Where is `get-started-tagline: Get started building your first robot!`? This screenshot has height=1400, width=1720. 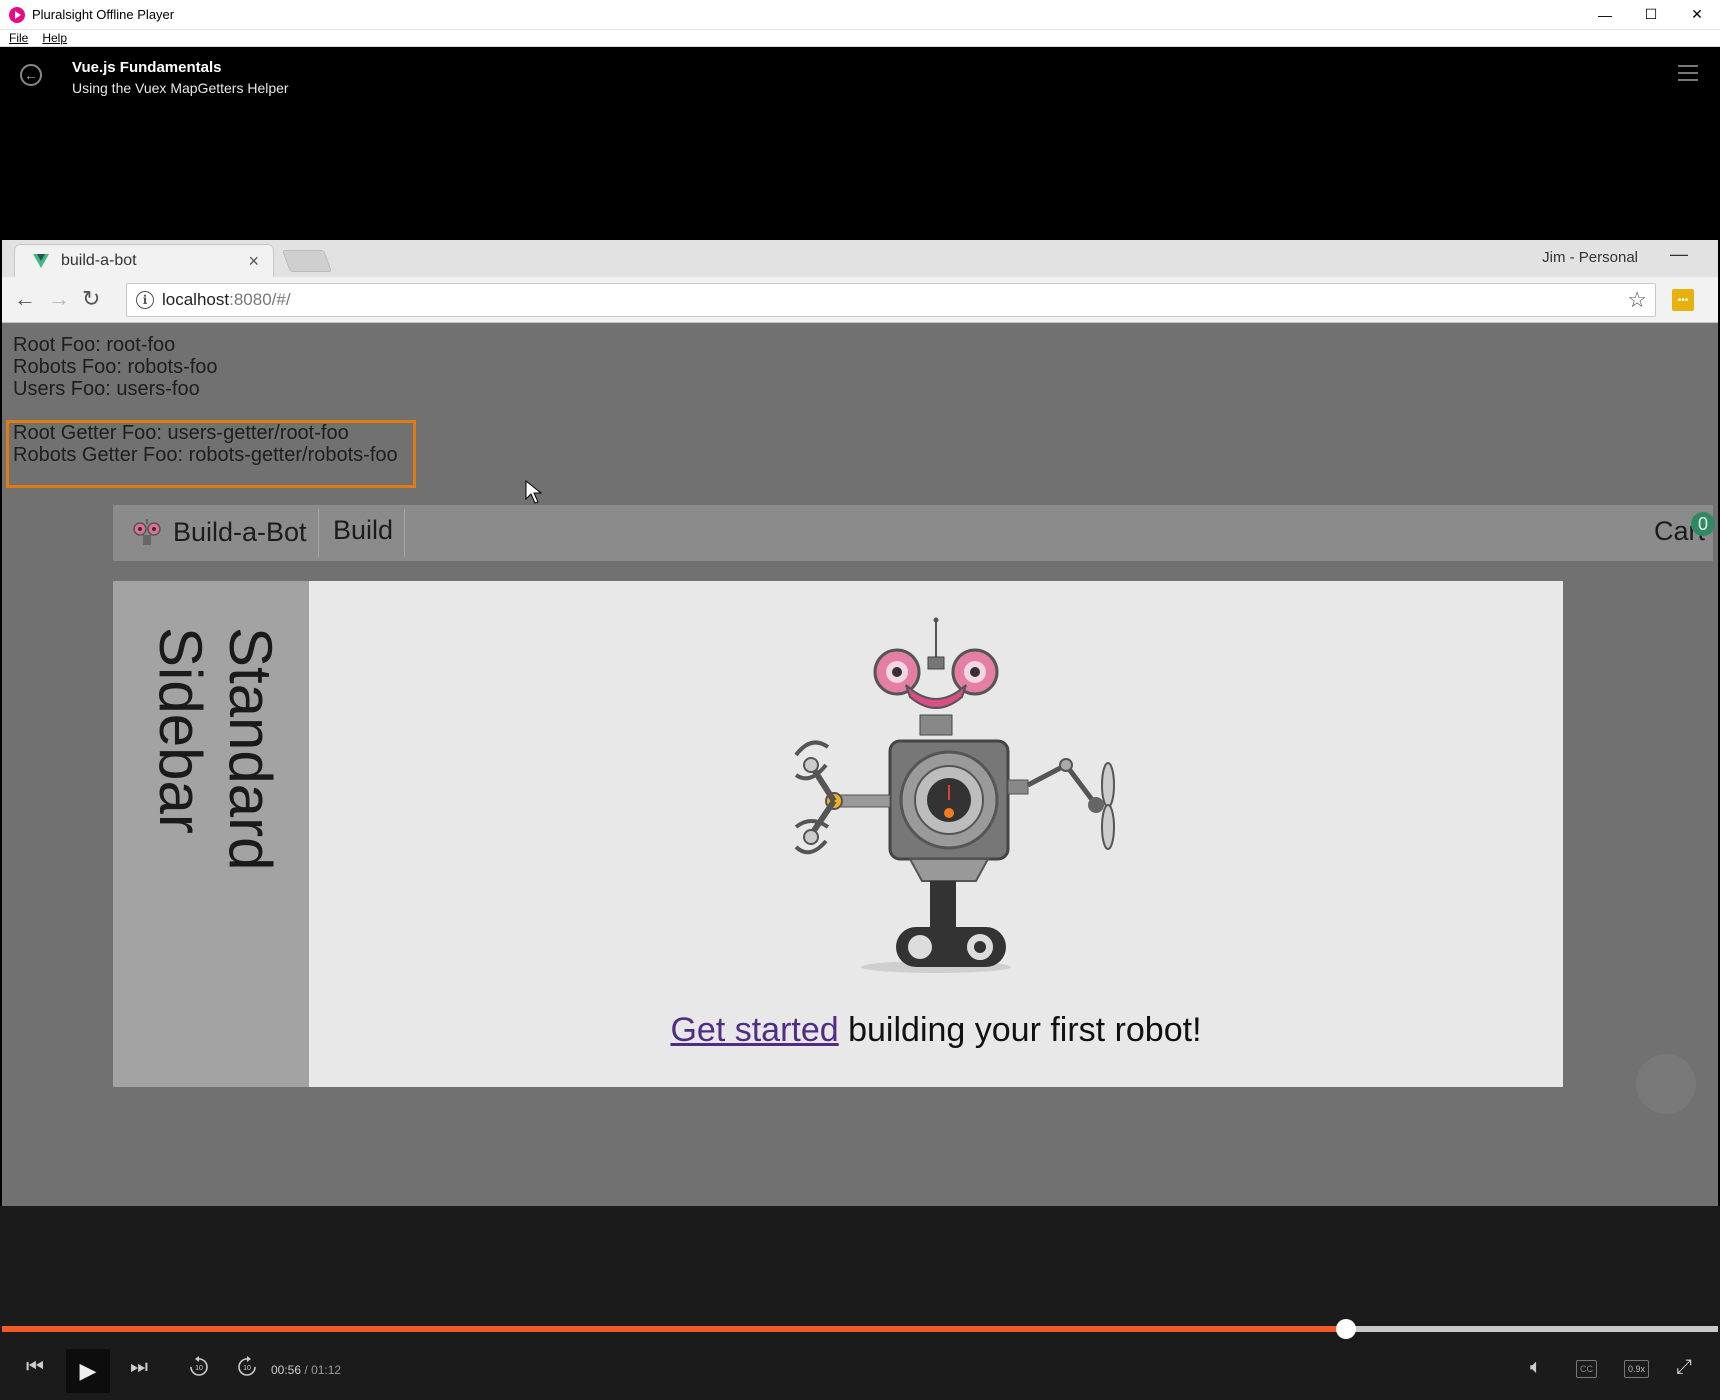
get-started-tagline: Get started building your first robot! is located at coordinates (936, 1030).